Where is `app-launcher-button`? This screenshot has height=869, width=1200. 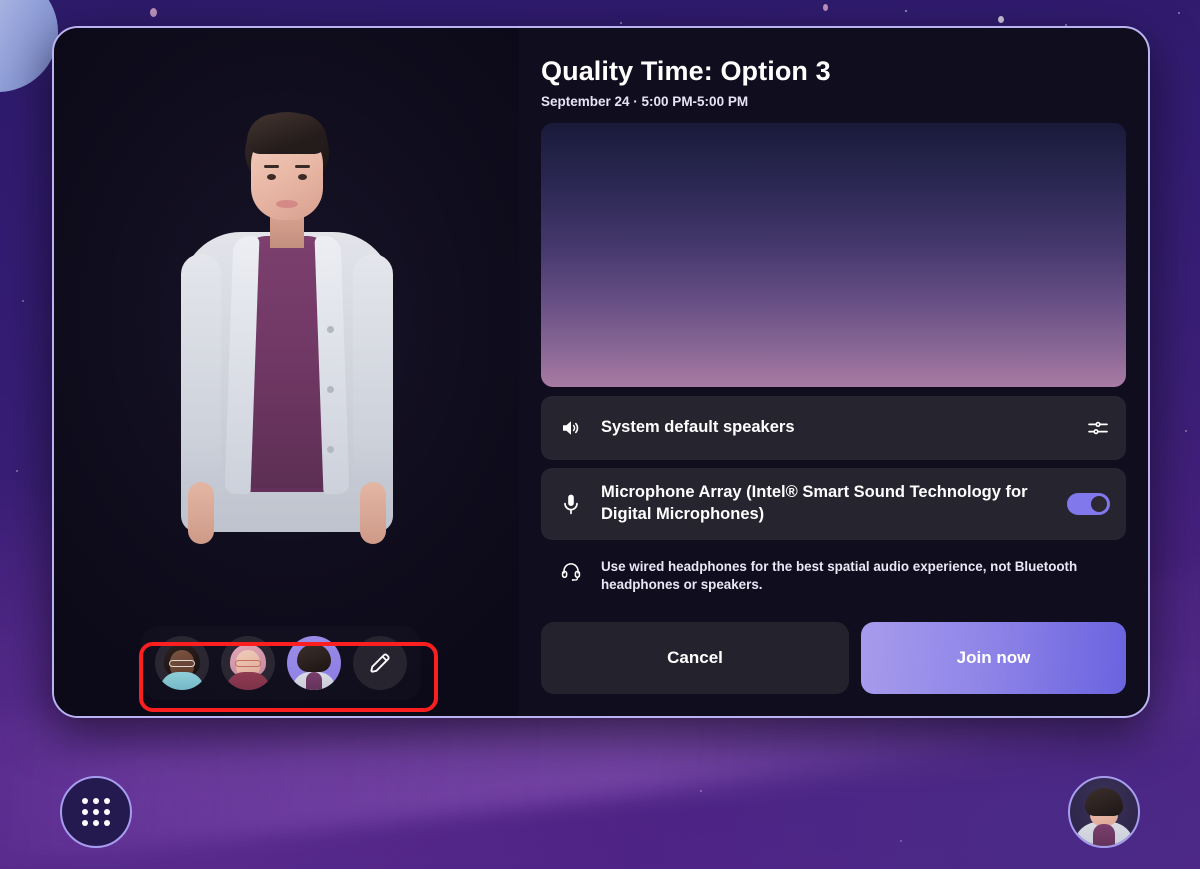 app-launcher-button is located at coordinates (96, 812).